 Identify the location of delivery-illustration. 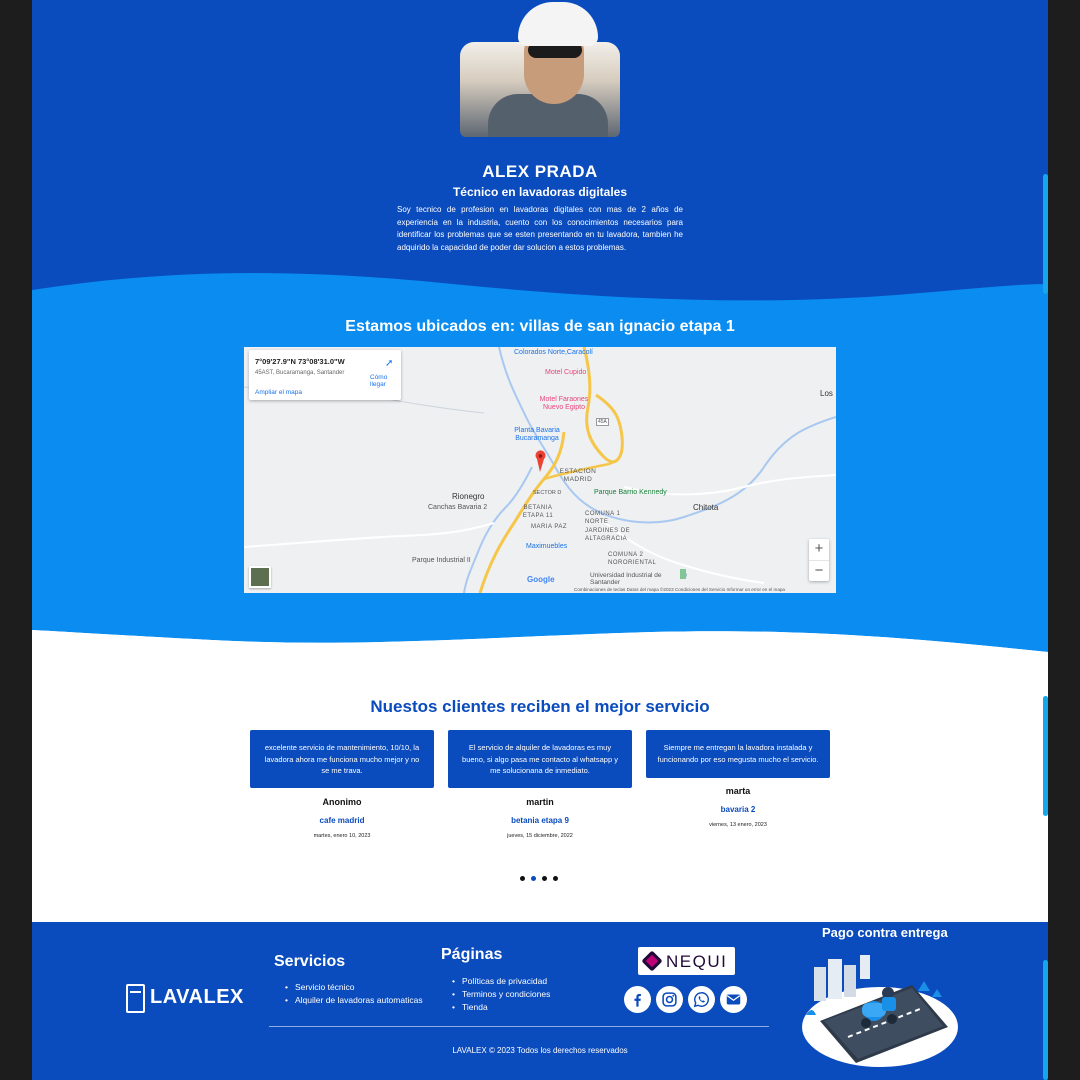
(880, 1011).